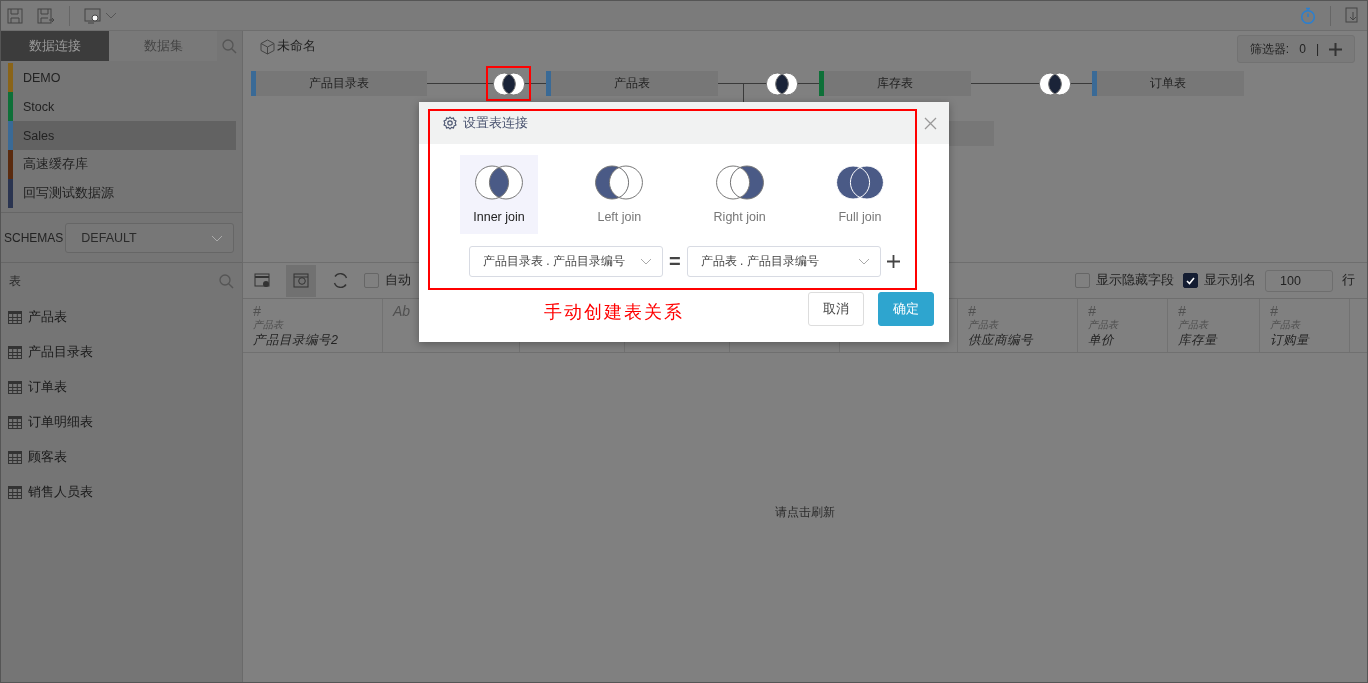  What do you see at coordinates (1168, 83) in the screenshot?
I see `table-node: 订单表` at bounding box center [1168, 83].